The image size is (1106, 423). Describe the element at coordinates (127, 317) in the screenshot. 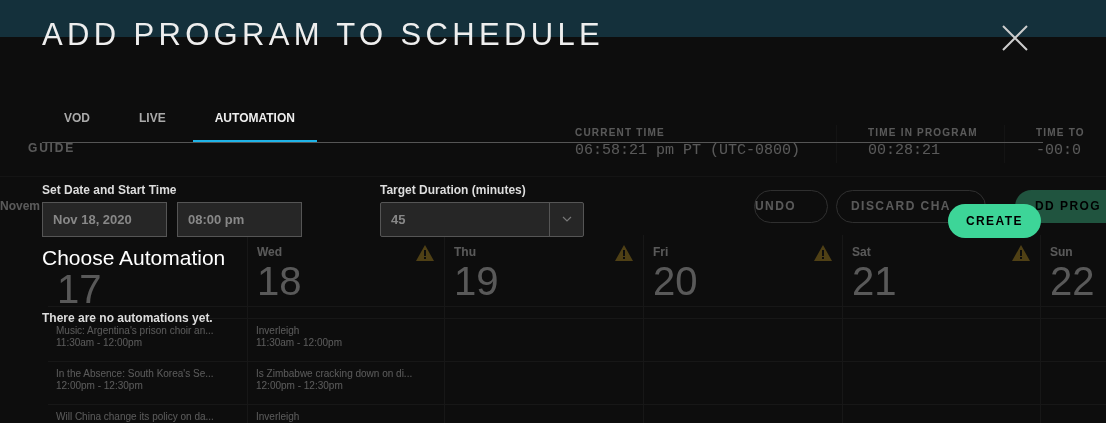

I see `empty-message: There are no automations yet.` at that location.